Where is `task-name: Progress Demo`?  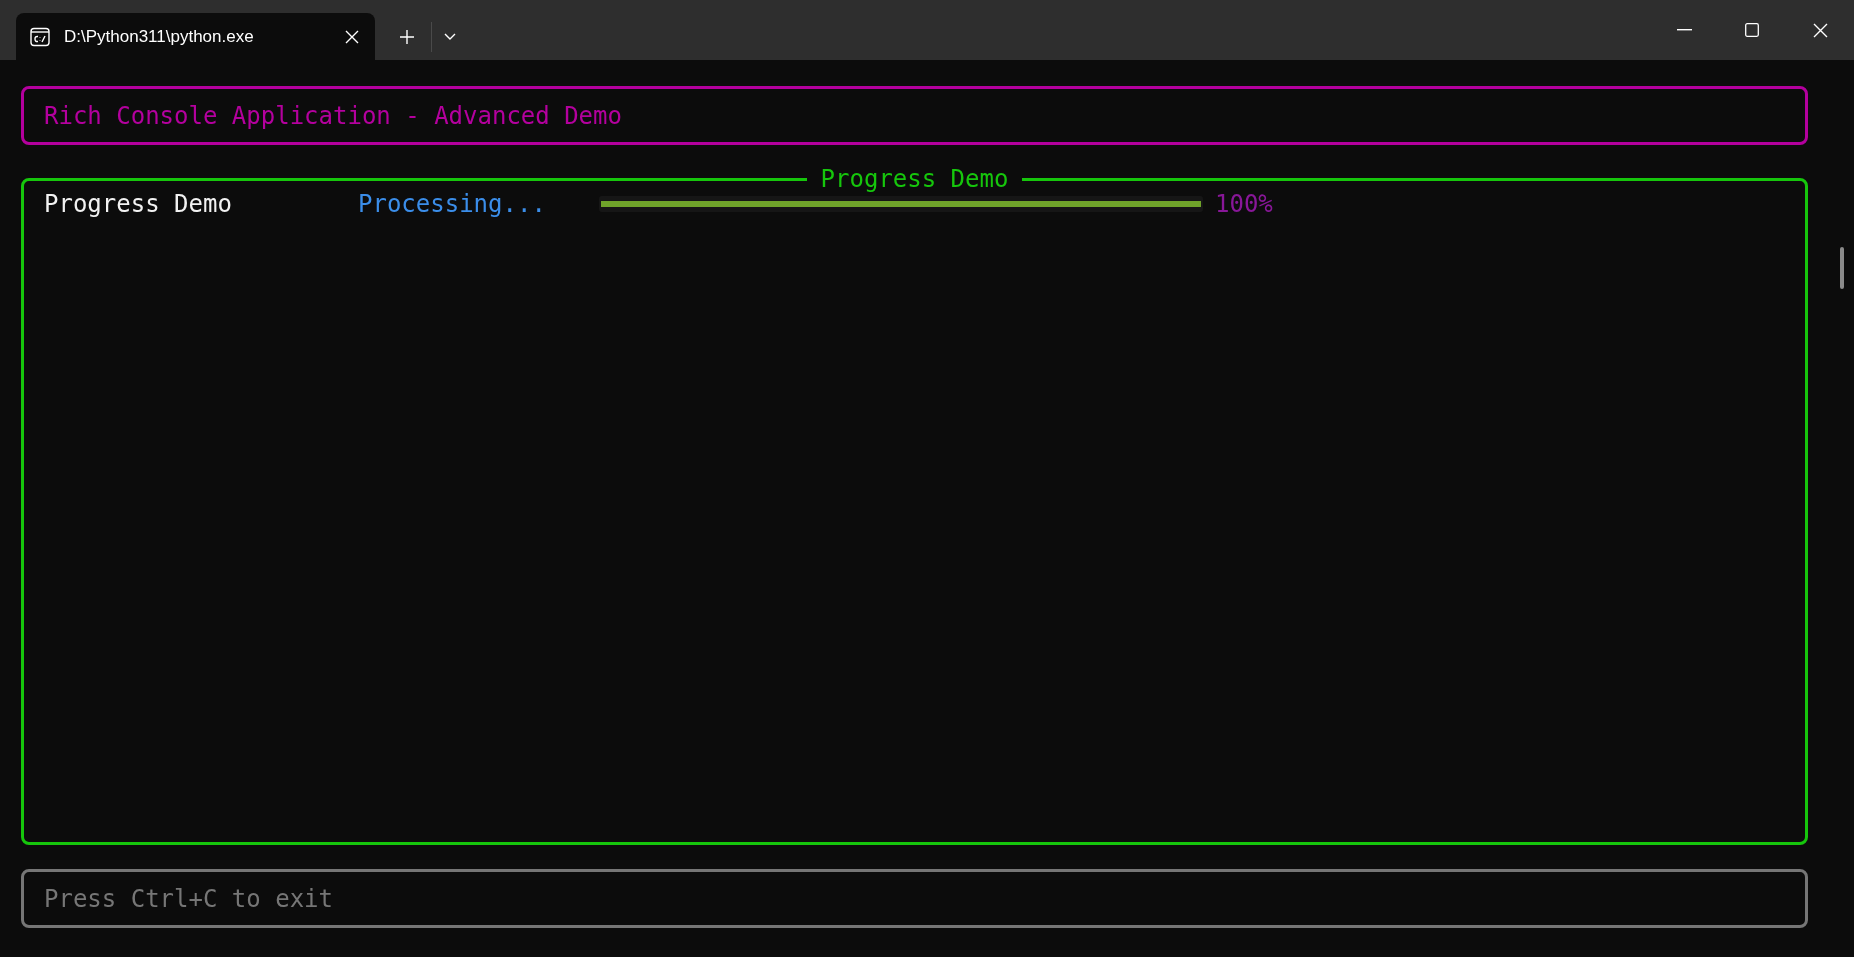 task-name: Progress Demo is located at coordinates (138, 204).